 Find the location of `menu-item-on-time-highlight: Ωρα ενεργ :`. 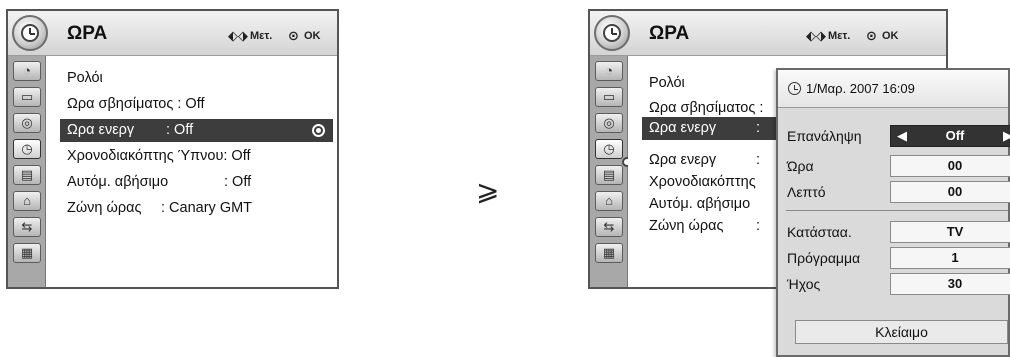

menu-item-on-time-highlight: Ωρα ενεργ : is located at coordinates (719, 128).